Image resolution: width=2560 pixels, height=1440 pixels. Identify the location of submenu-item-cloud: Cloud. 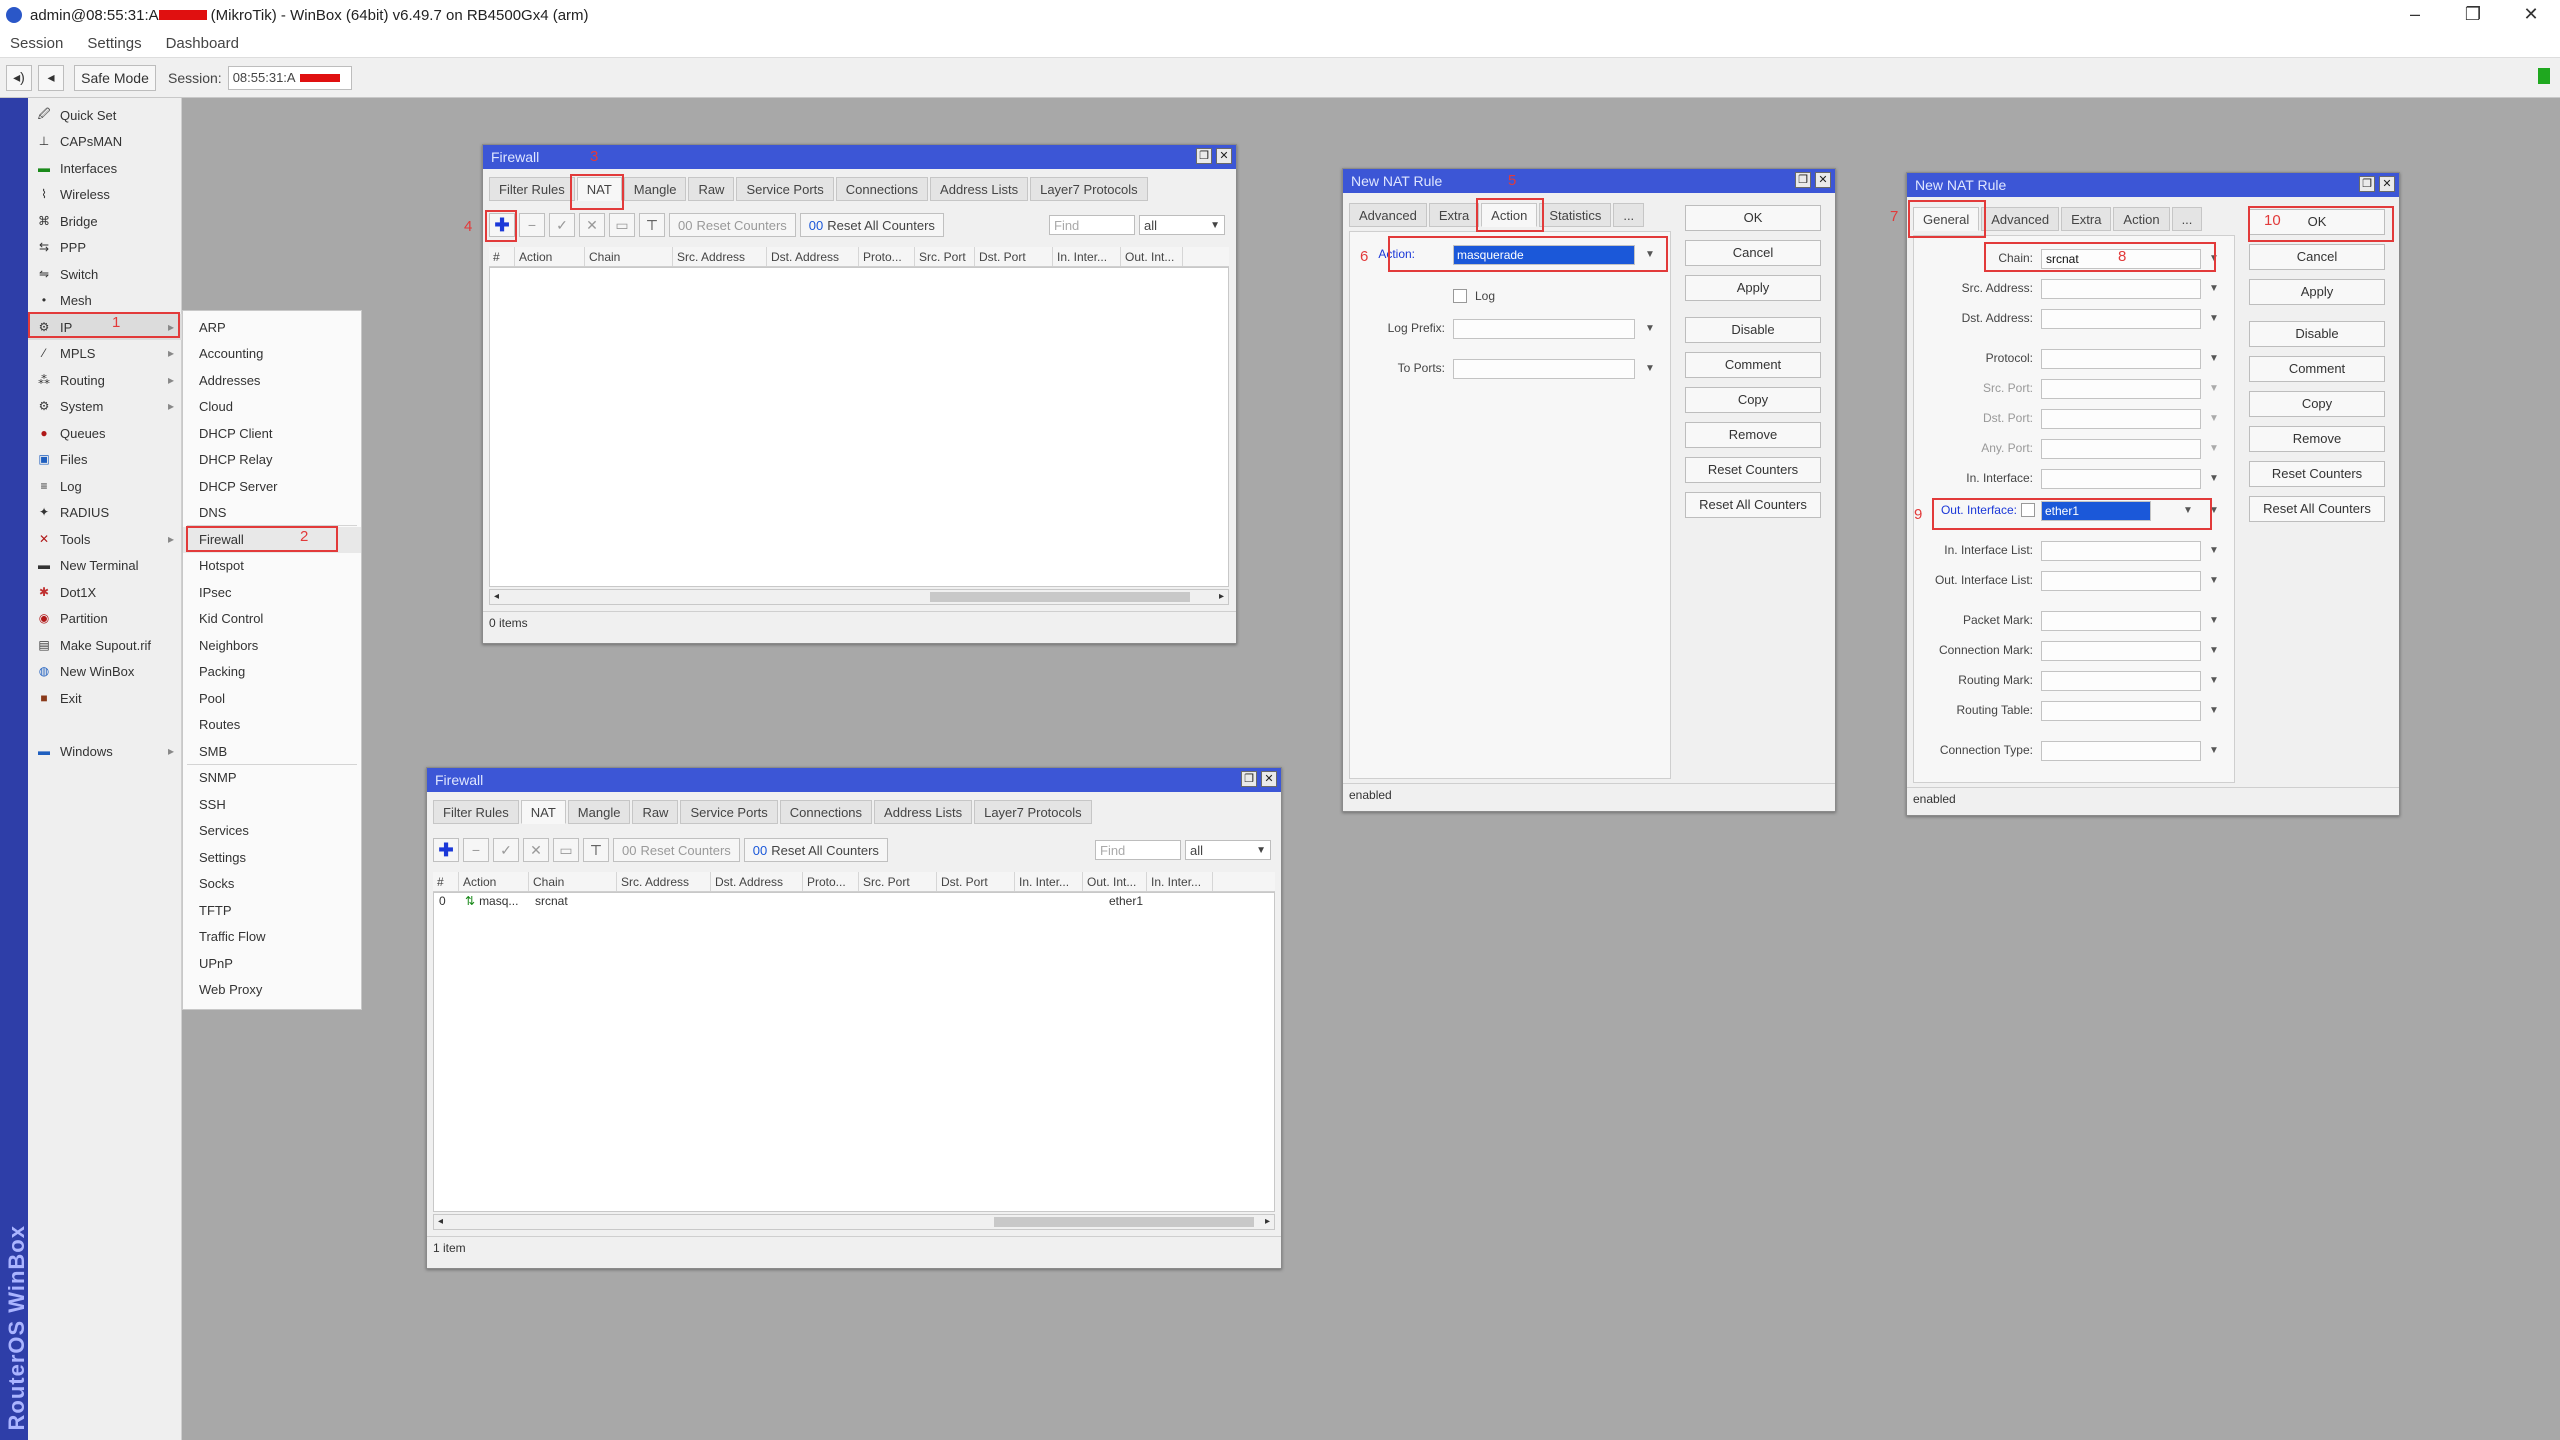
(272, 407).